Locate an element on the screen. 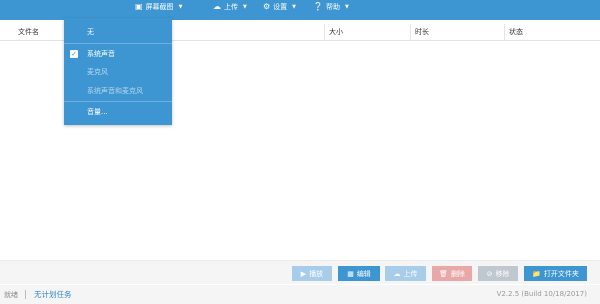 The height and width of the screenshot is (304, 600). edit-button: ▦ 编辑 is located at coordinates (359, 273).